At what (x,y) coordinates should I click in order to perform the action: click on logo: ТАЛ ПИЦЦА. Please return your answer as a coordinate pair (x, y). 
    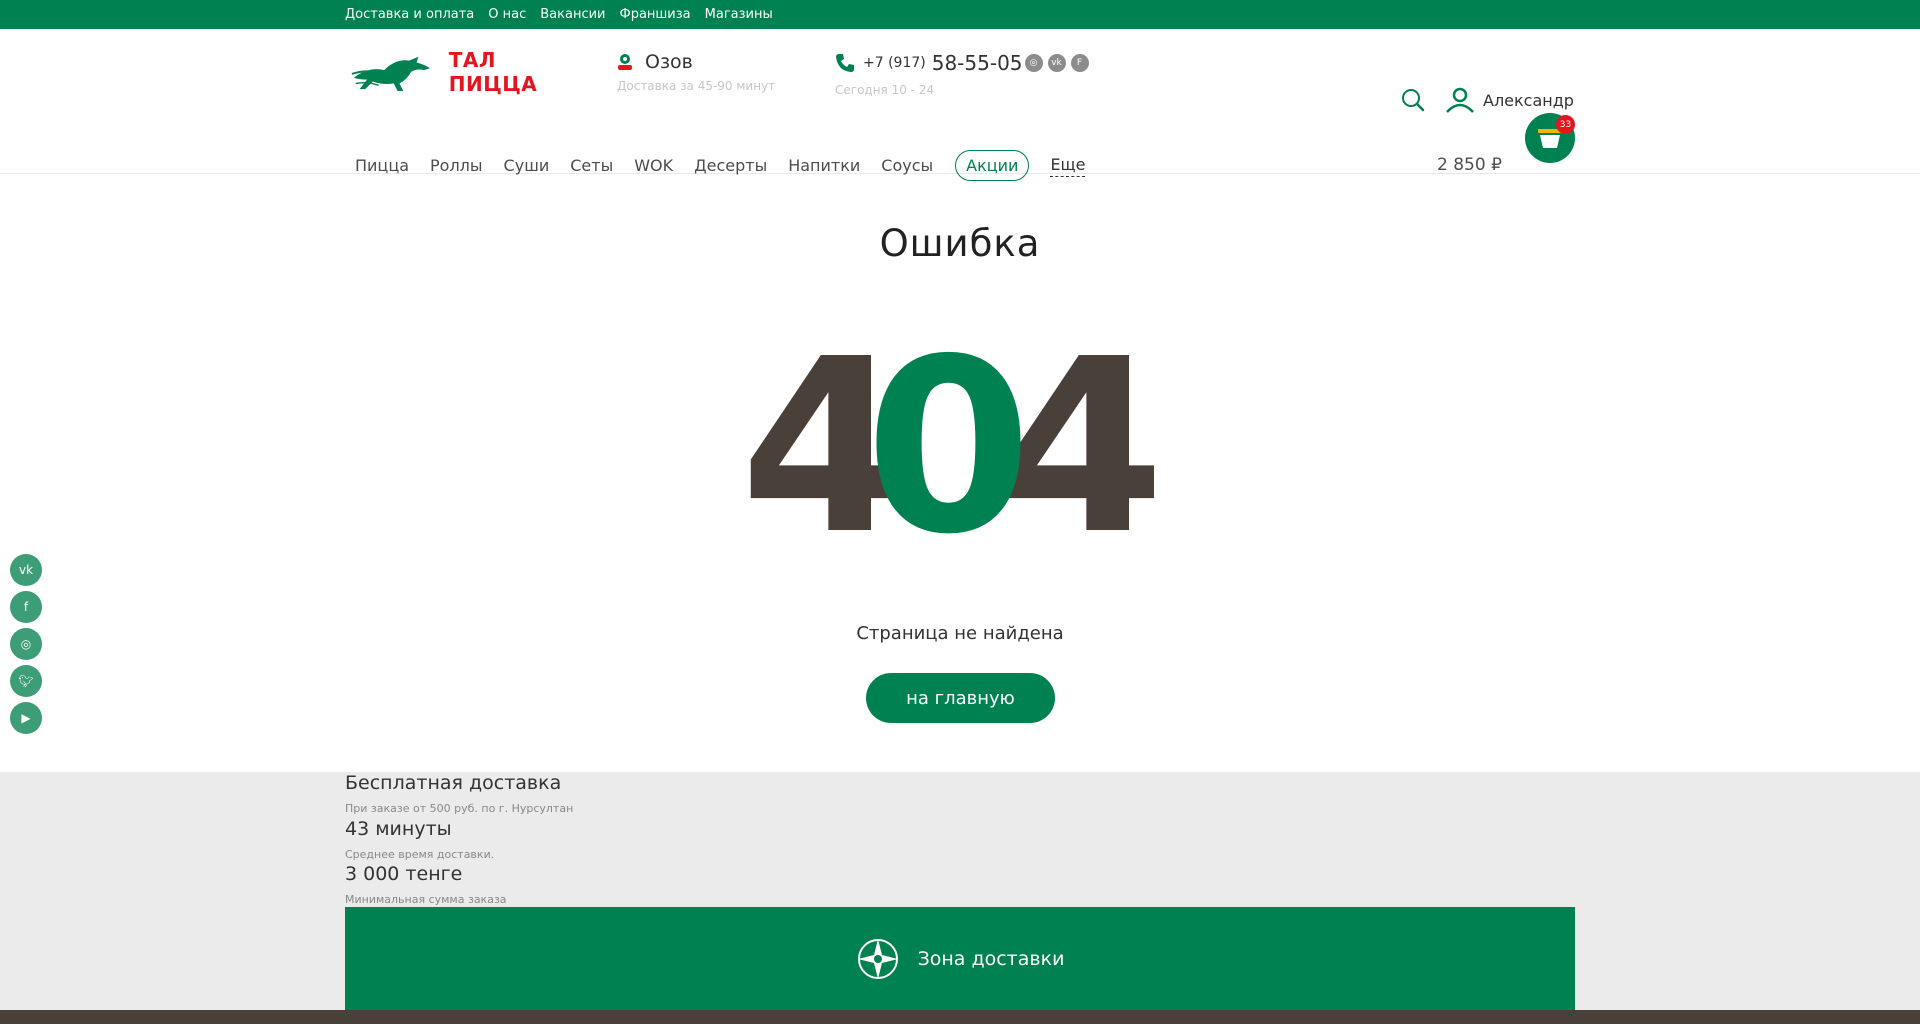
    Looking at the image, I should click on (467, 72).